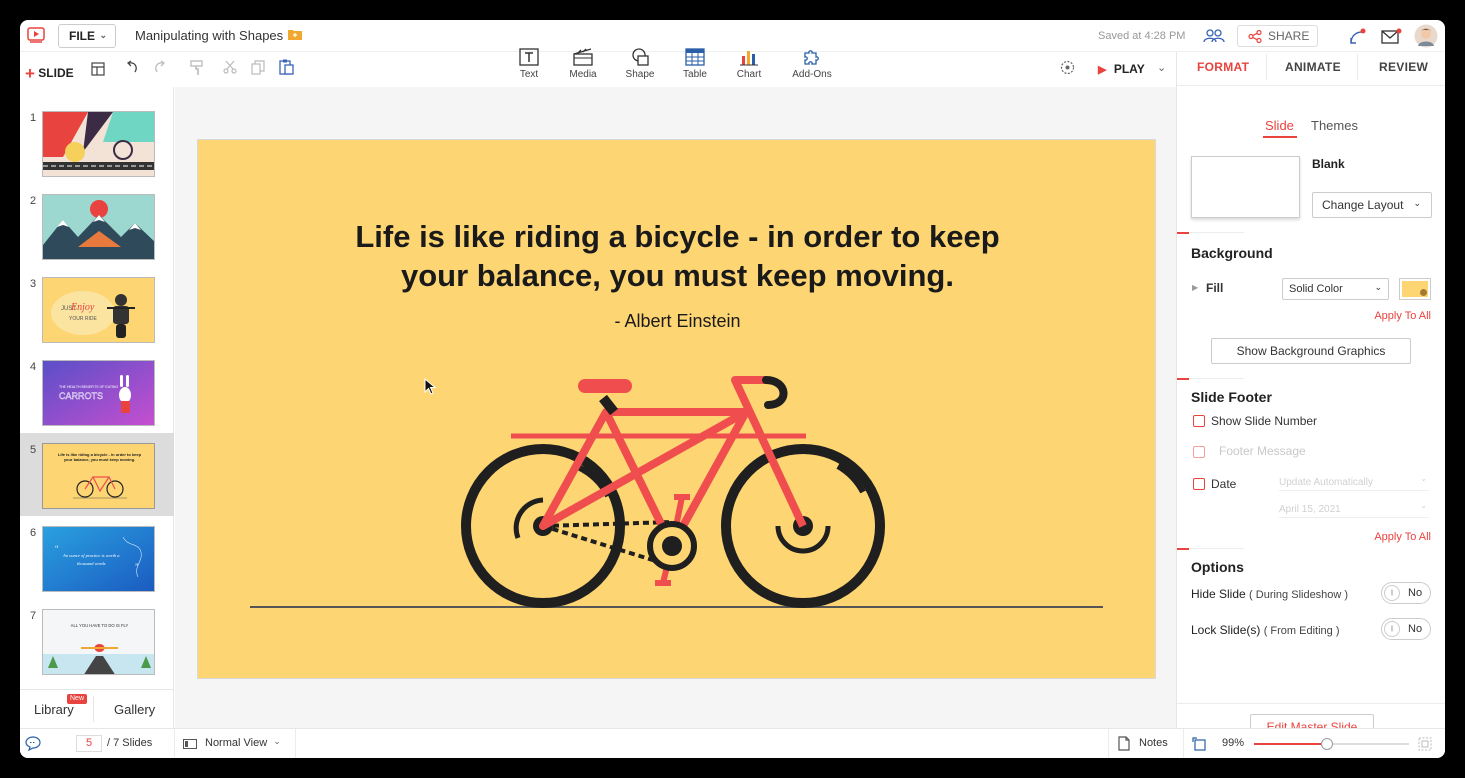 Image resolution: width=1465 pixels, height=778 pixels. What do you see at coordinates (1311, 85) in the screenshot?
I see `tabs-bottom-border` at bounding box center [1311, 85].